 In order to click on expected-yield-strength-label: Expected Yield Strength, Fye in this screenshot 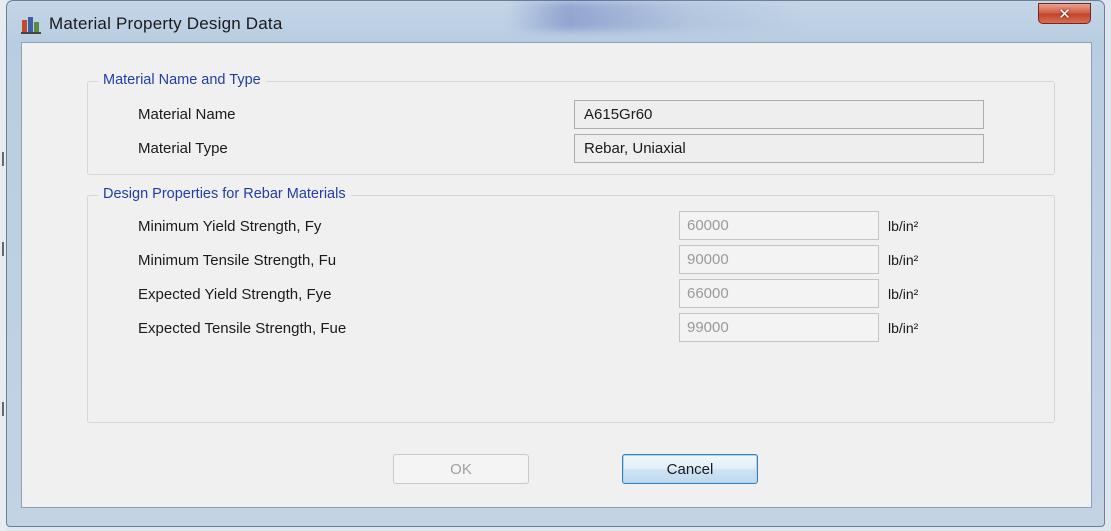, I will do `click(235, 294)`.